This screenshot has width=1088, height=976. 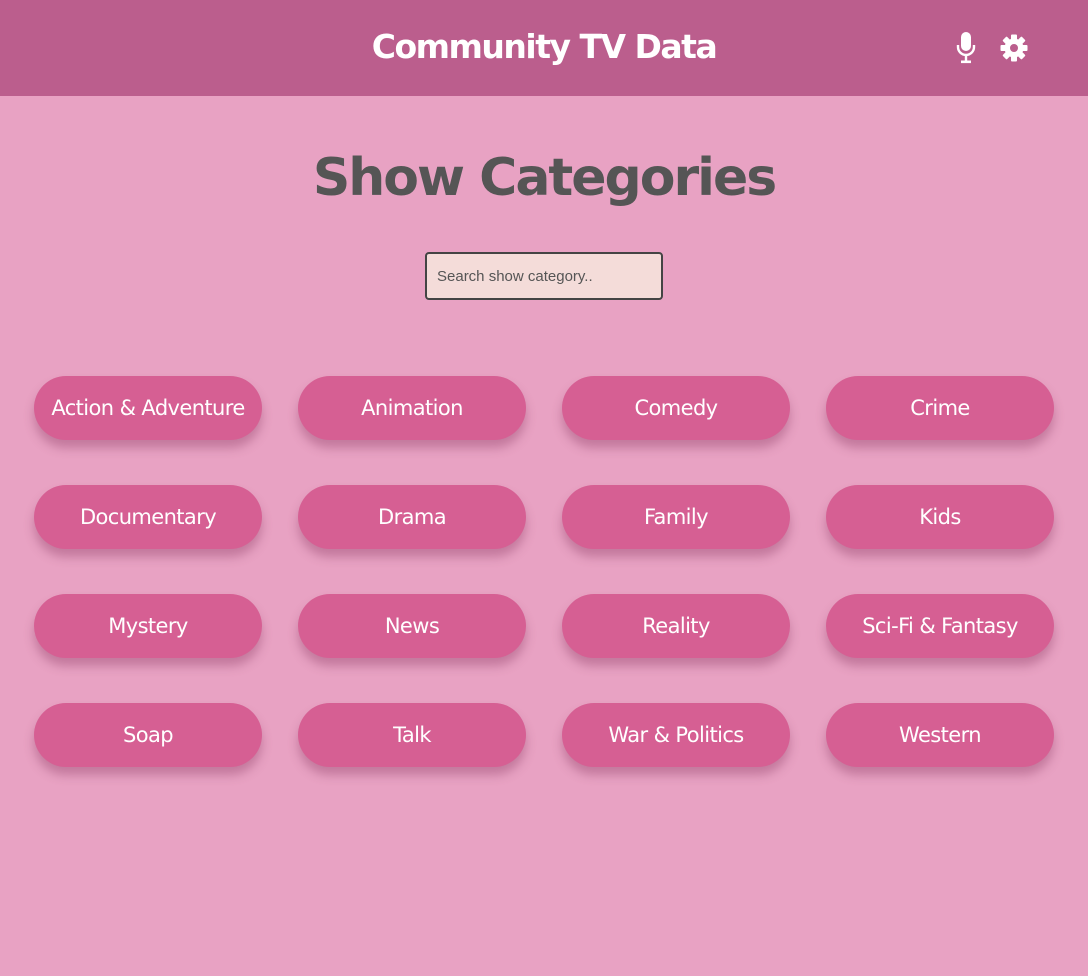 I want to click on category-button-drama: Drama, so click(x=412, y=517).